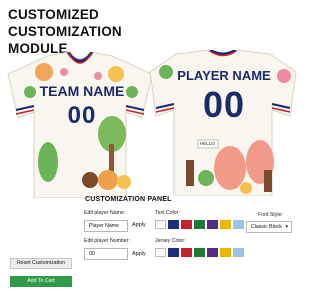 The image size is (320, 300). I want to click on text-color-green, so click(199, 224).